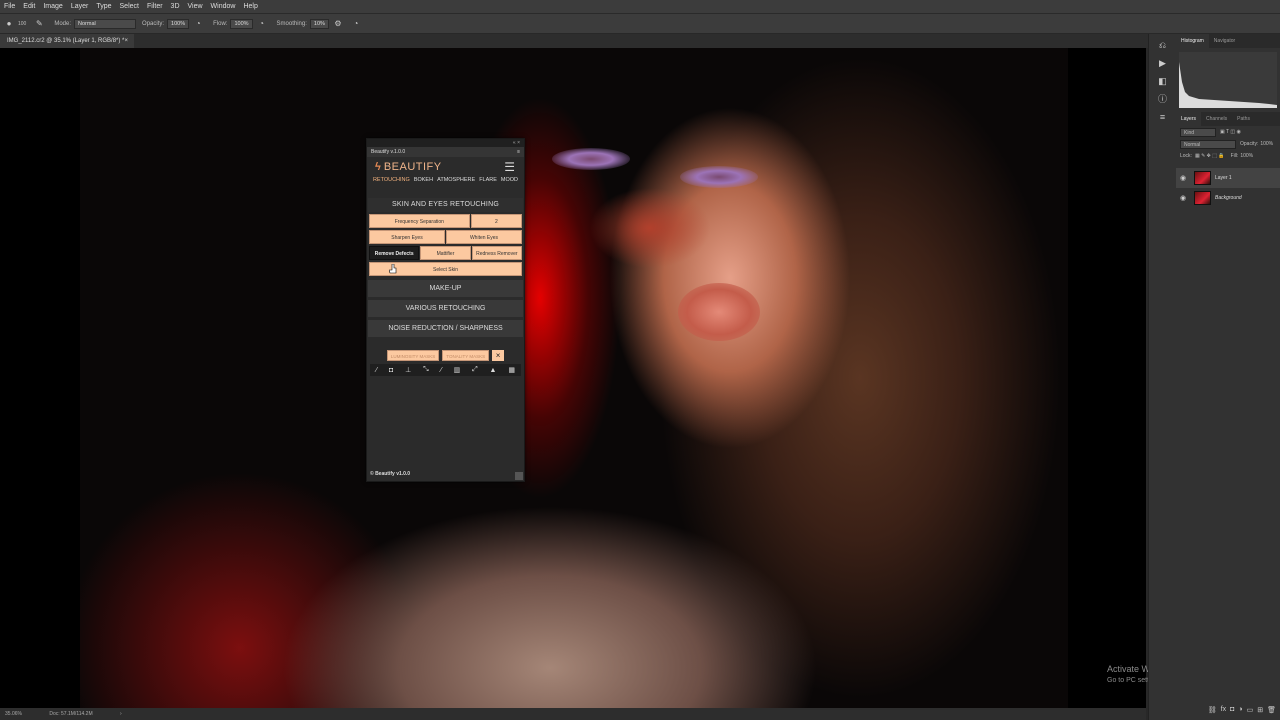  Describe the element at coordinates (1198, 132) in the screenshot. I see `kind-filter-select: Kind` at that location.